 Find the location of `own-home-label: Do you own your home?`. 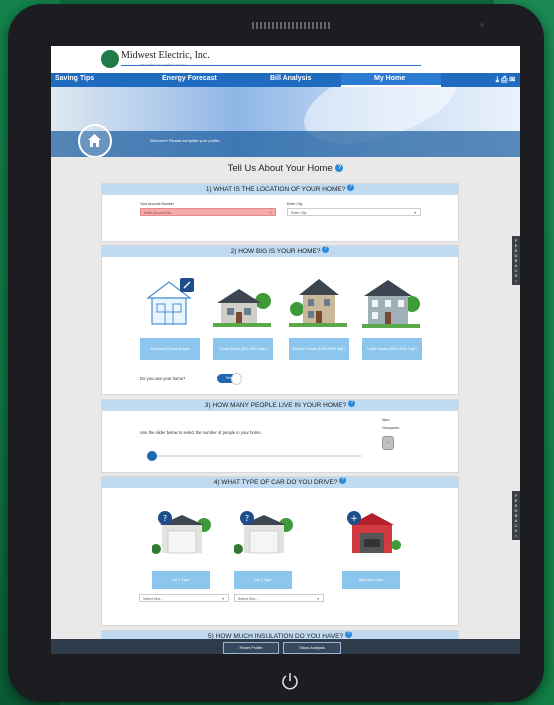

own-home-label: Do you own your home? is located at coordinates (163, 378).